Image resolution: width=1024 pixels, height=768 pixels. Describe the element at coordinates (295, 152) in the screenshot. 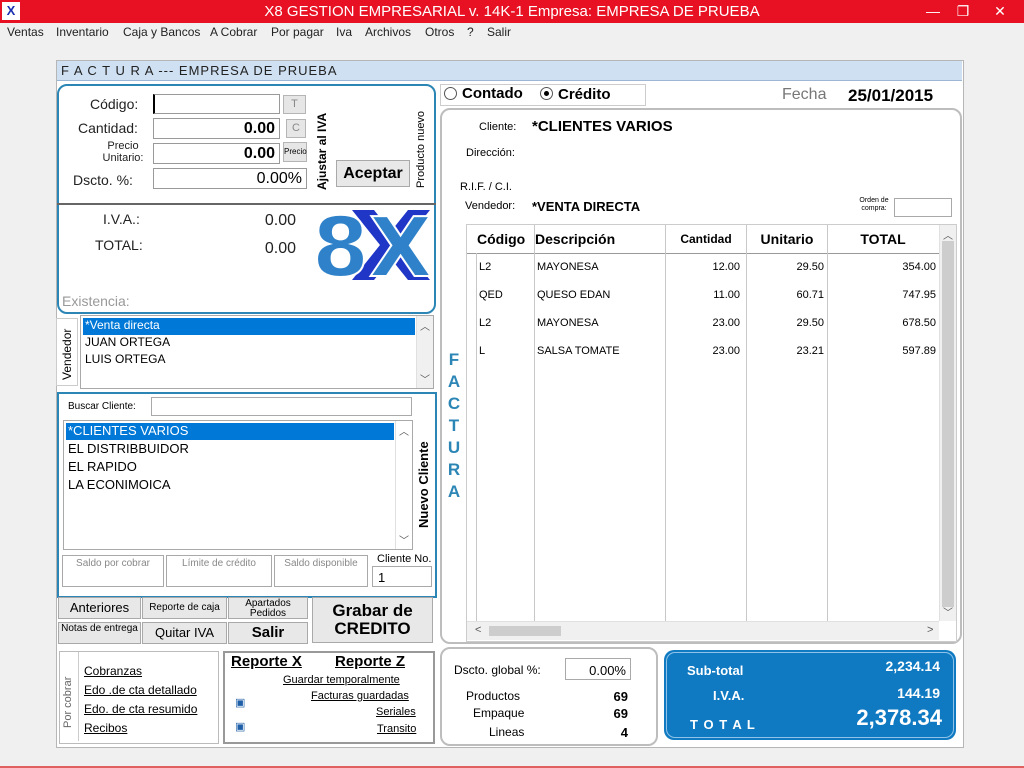

I see `precio-button: Precio` at that location.